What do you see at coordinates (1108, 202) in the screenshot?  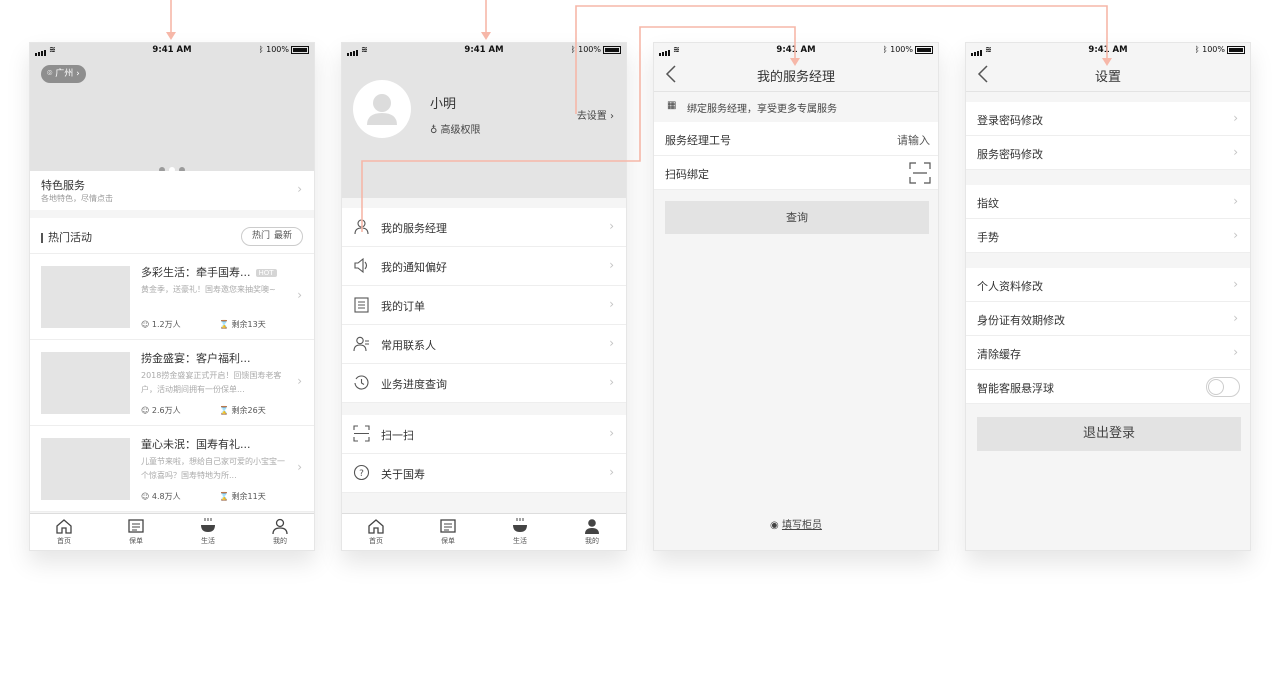 I see `setting-fingerprint: 指纹 ›` at bounding box center [1108, 202].